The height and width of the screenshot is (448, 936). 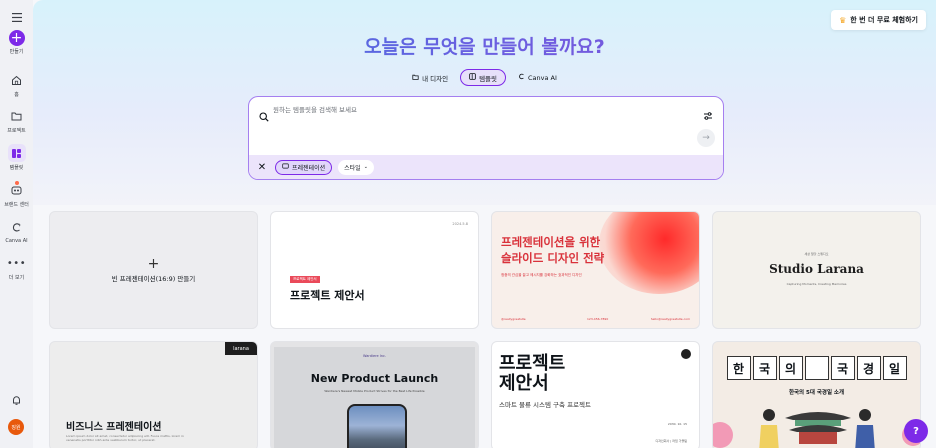 What do you see at coordinates (671, 441) in the screenshot?
I see `card-org: 디자인회사 | 라임 가을팀` at bounding box center [671, 441].